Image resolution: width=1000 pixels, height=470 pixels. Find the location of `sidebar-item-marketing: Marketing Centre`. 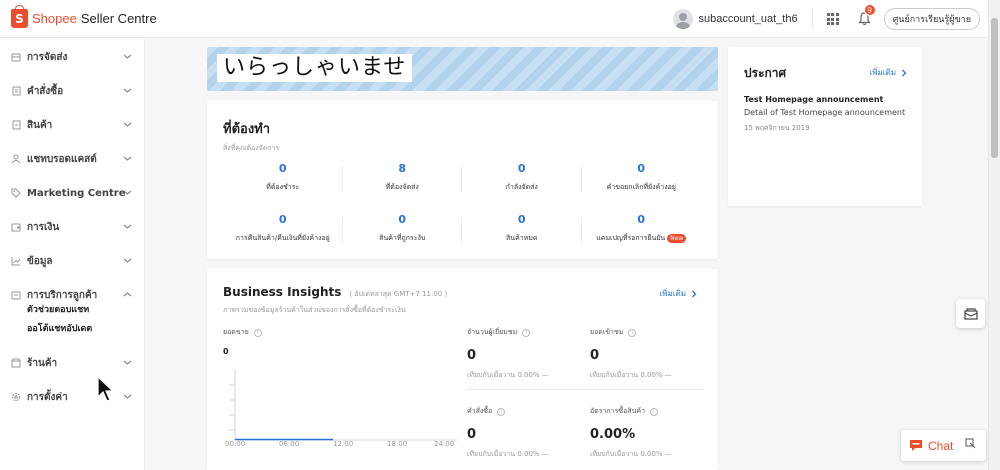

sidebar-item-marketing: Marketing Centre is located at coordinates (72, 193).